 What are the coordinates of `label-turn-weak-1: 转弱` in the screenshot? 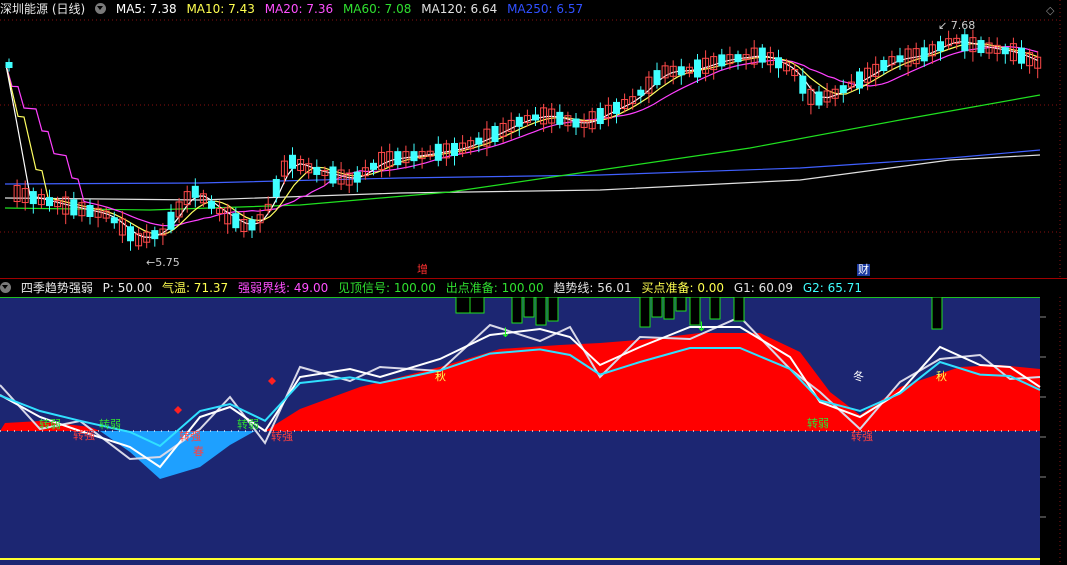 It's located at (50, 424).